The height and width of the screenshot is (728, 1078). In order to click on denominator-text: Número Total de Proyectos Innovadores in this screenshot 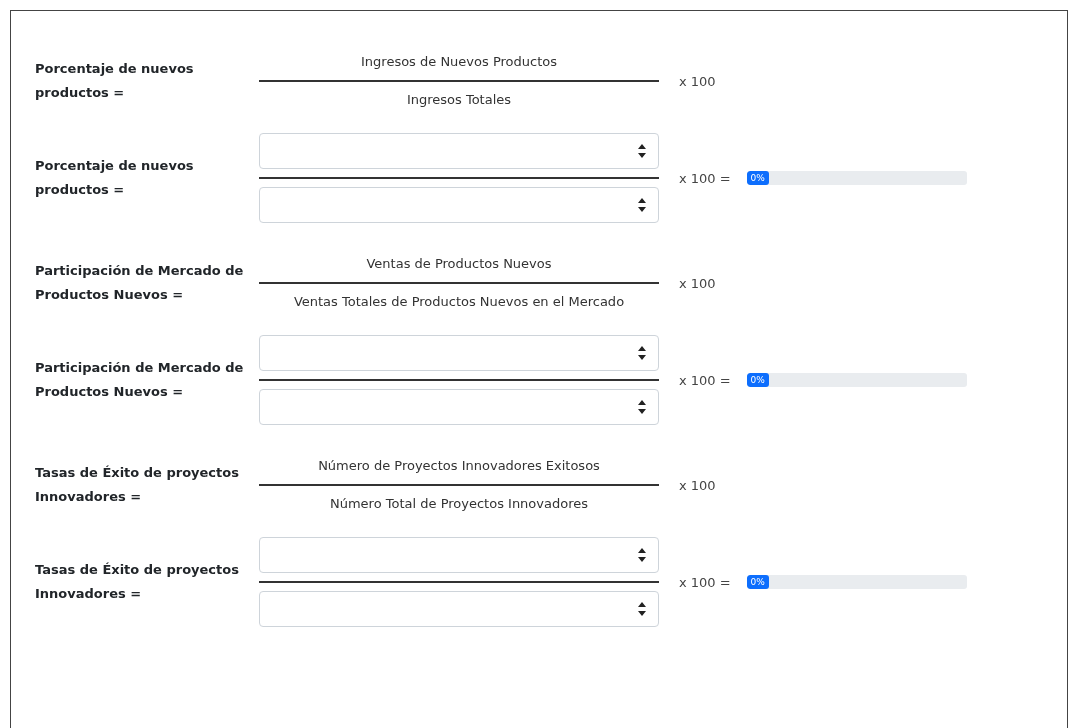, I will do `click(459, 504)`.